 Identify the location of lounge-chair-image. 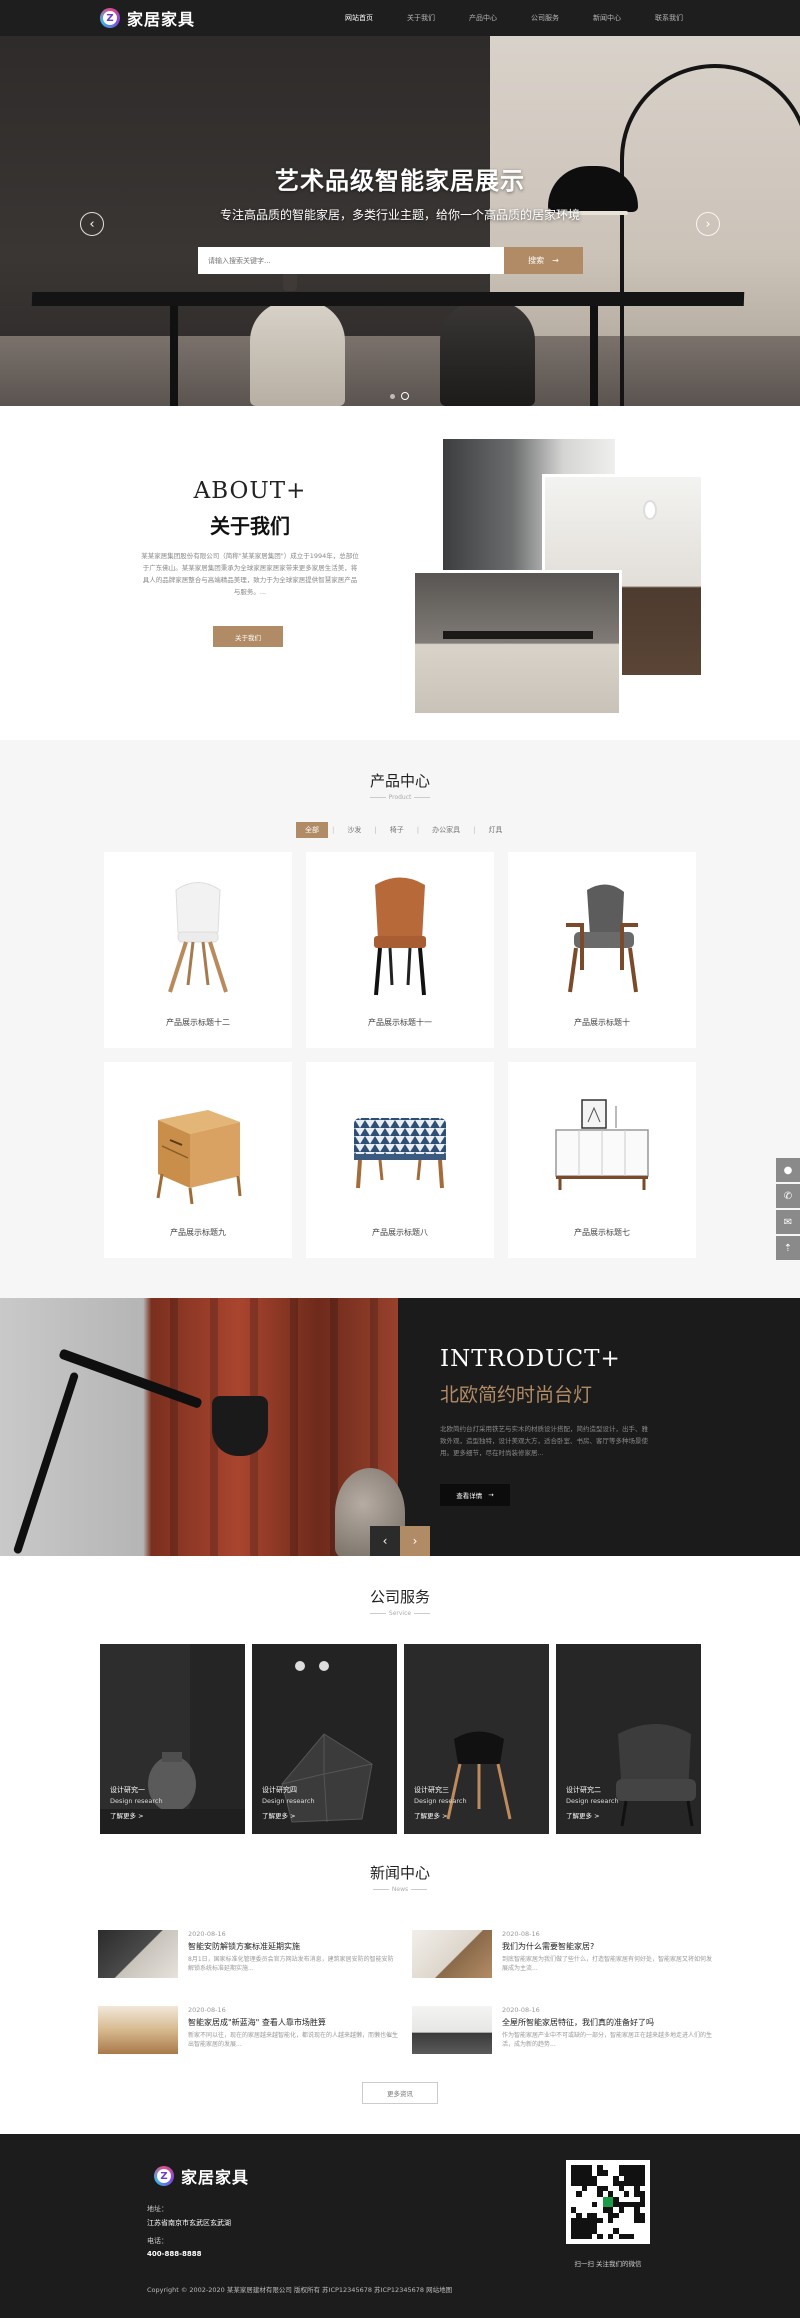
(602, 938).